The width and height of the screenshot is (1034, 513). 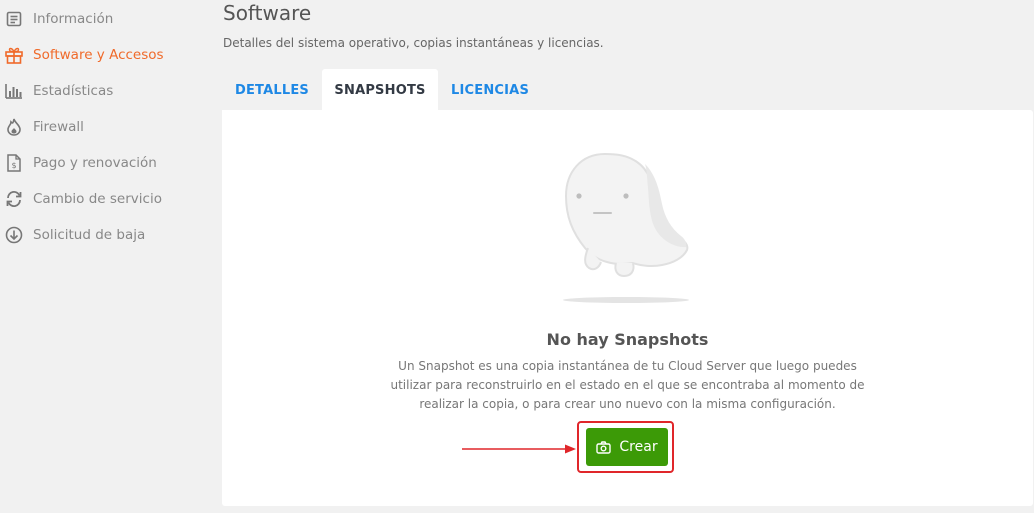 I want to click on empty-state-title: No hay Snapshots, so click(x=627, y=339).